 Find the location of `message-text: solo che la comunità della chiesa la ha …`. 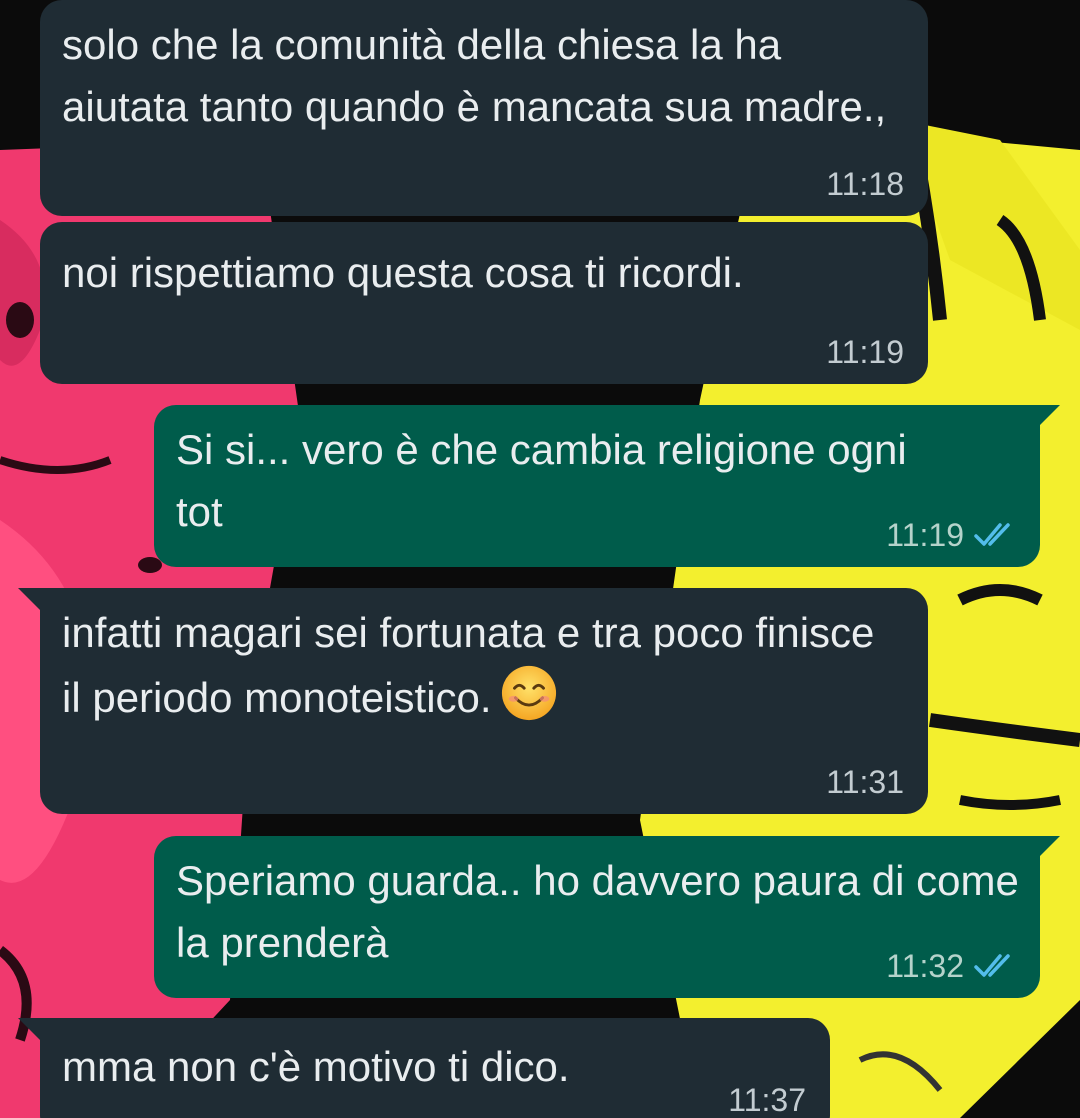

message-text: solo che la comunità della chiesa la ha … is located at coordinates (474, 75).